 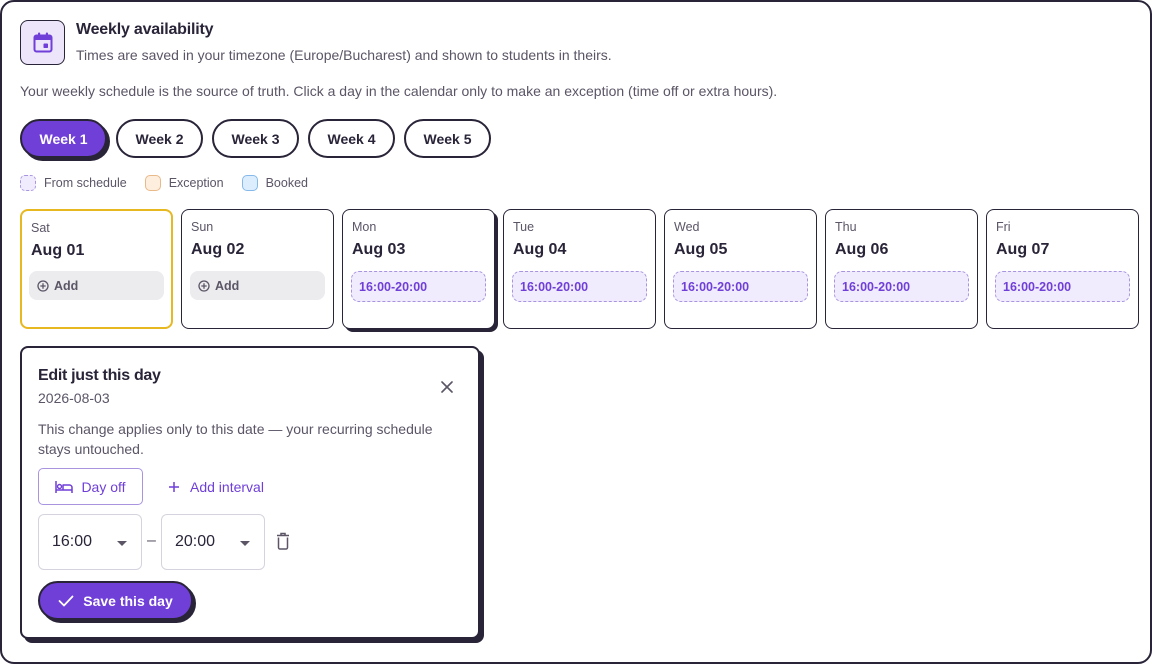 I want to click on tab-week-2: Week 2, so click(x=159, y=138).